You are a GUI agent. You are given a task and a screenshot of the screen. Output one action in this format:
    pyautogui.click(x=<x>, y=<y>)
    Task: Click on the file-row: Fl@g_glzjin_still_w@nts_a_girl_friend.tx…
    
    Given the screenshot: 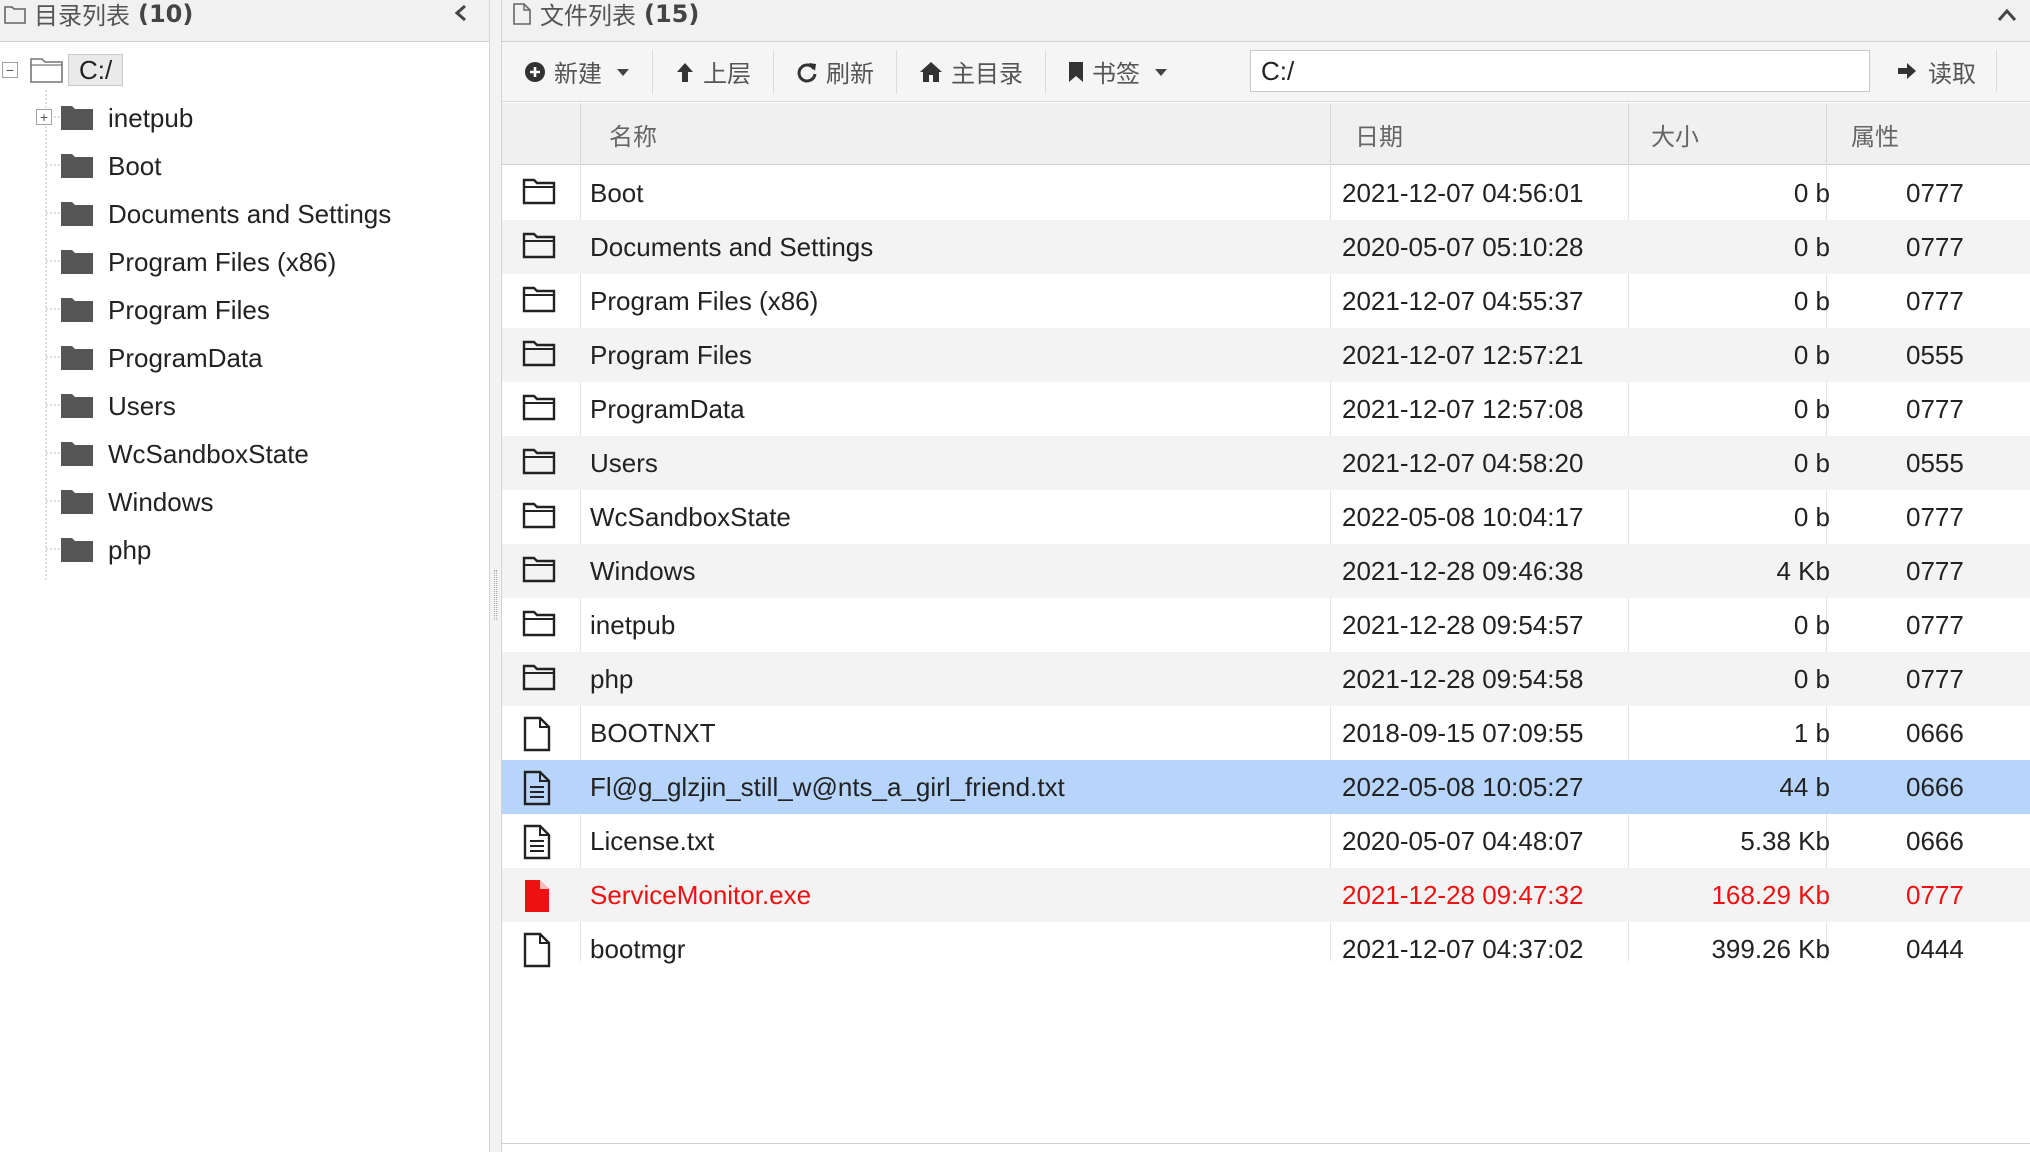 What is the action you would take?
    pyautogui.click(x=1266, y=787)
    